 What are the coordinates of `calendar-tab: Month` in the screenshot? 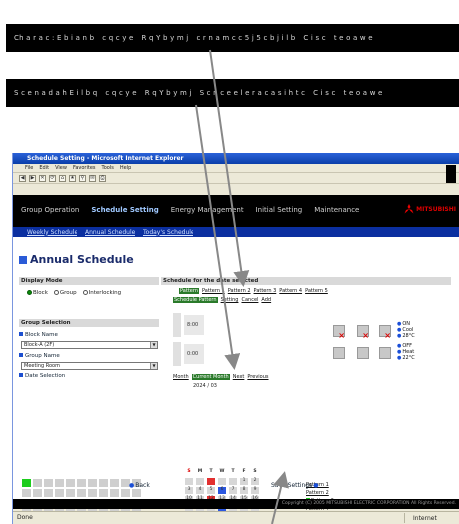 It's located at (181, 377).